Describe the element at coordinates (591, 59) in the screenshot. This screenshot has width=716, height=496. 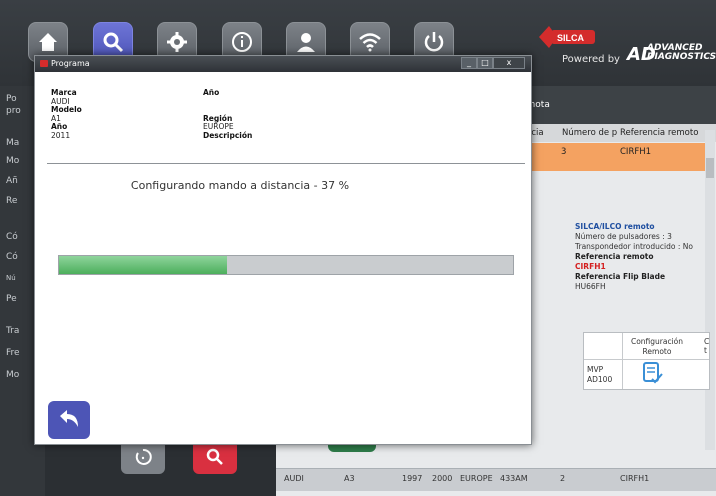
I see `powered-by-text: Powered by` at that location.